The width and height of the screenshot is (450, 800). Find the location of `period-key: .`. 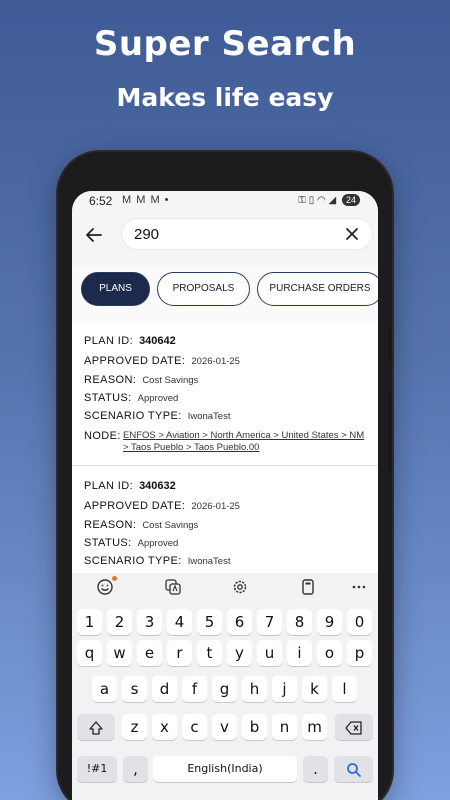

period-key: . is located at coordinates (315, 769).